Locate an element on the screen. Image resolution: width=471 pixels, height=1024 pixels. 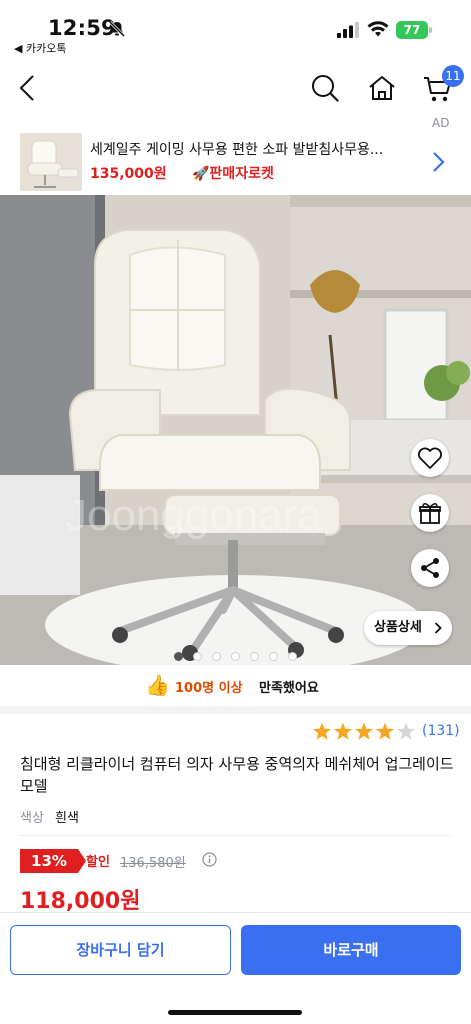
sale-price: 118,000원 is located at coordinates (80, 901).